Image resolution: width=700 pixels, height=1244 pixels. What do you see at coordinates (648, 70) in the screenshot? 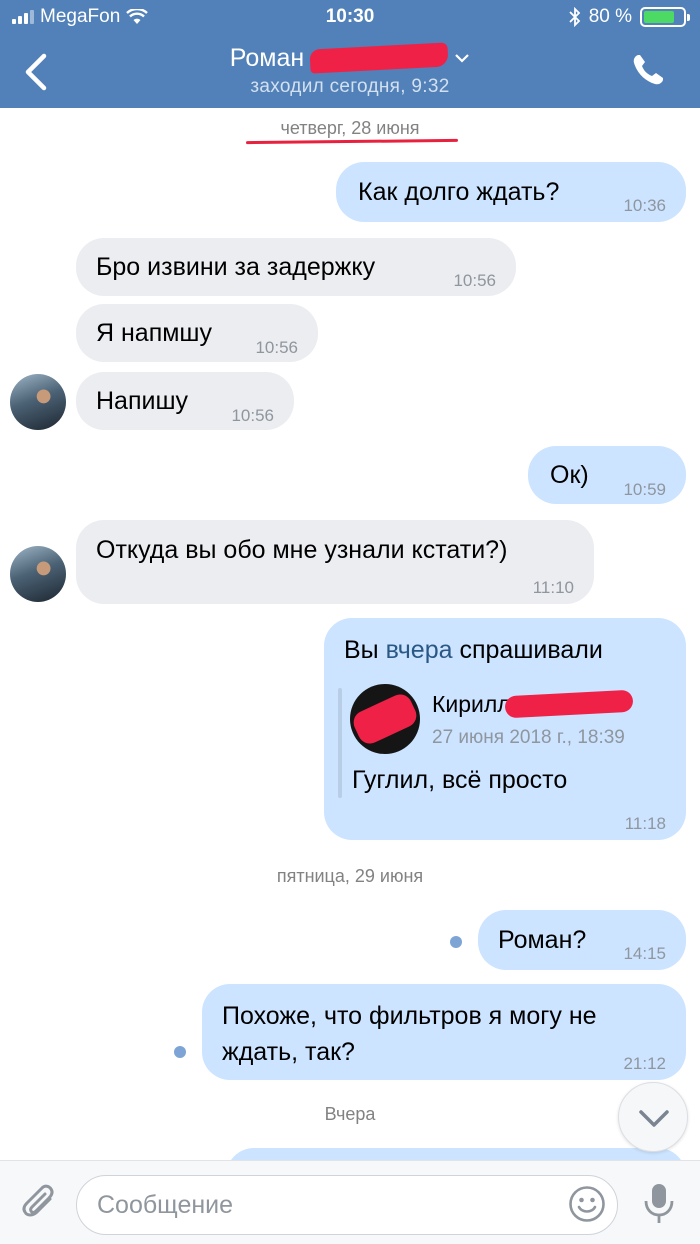
I see `phone-icon` at bounding box center [648, 70].